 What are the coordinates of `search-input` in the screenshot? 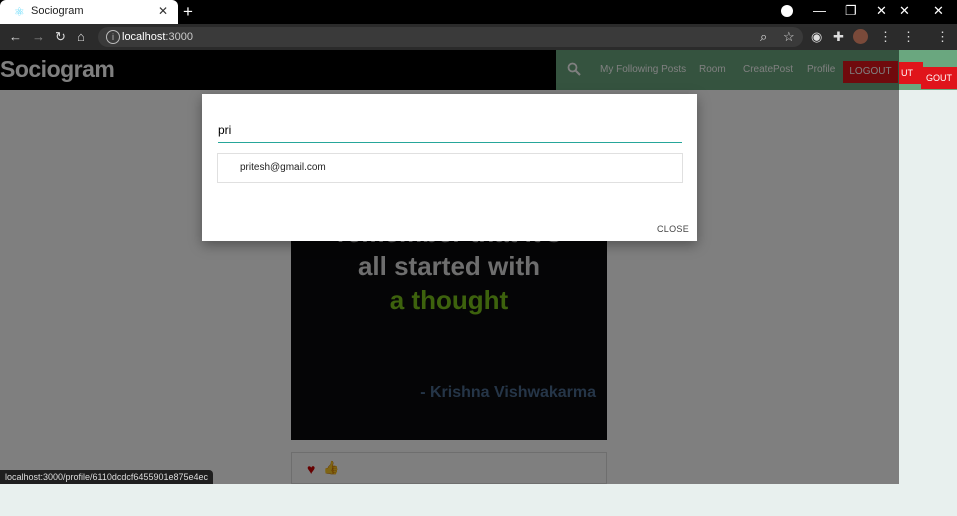 It's located at (450, 130).